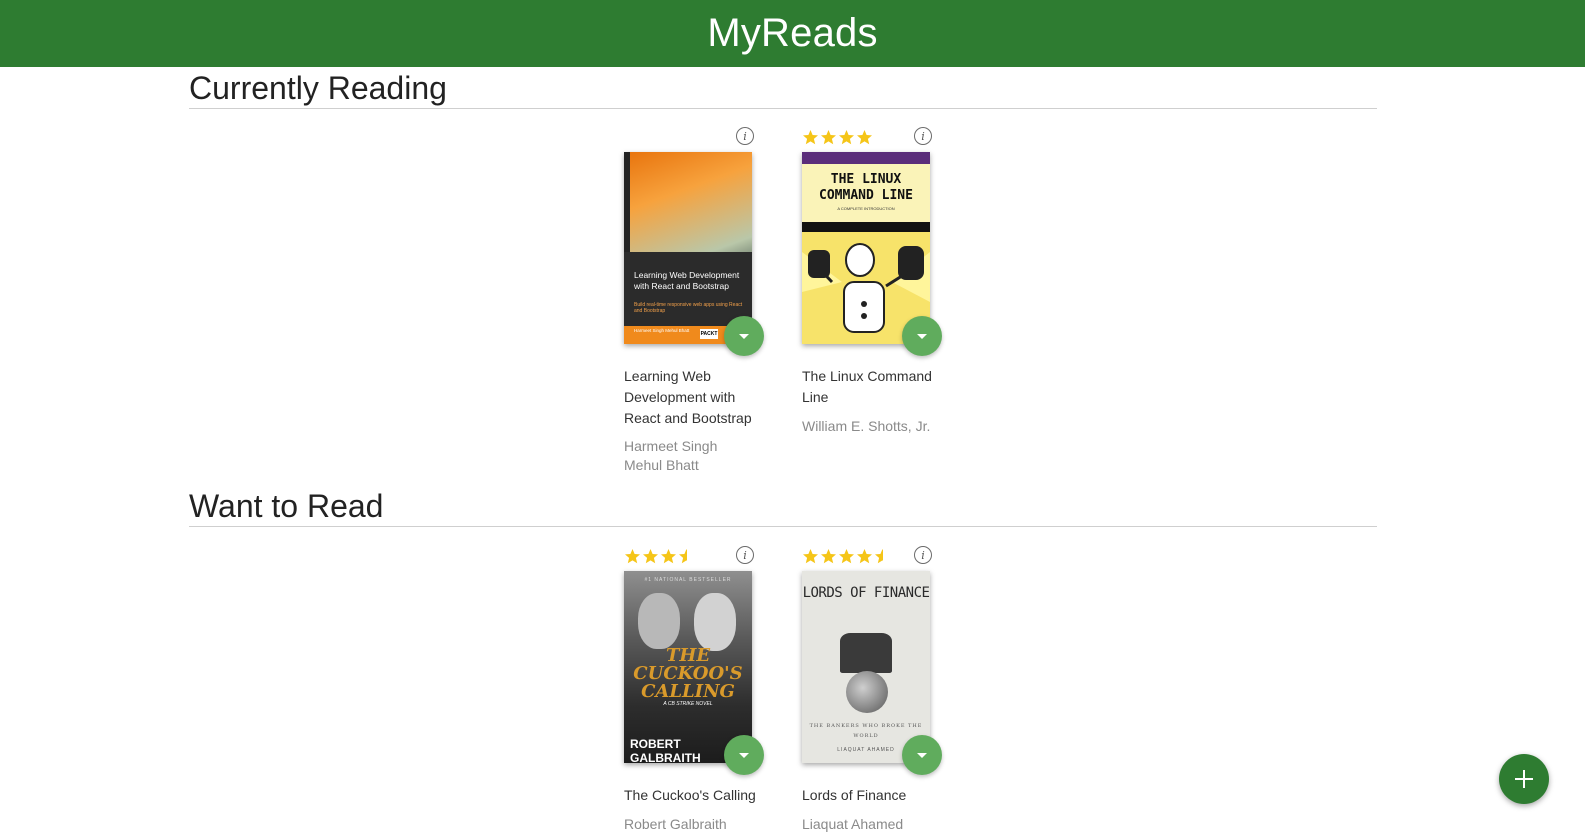 Image resolution: width=1585 pixels, height=834 pixels. I want to click on app-header: MyReads, so click(792, 33).